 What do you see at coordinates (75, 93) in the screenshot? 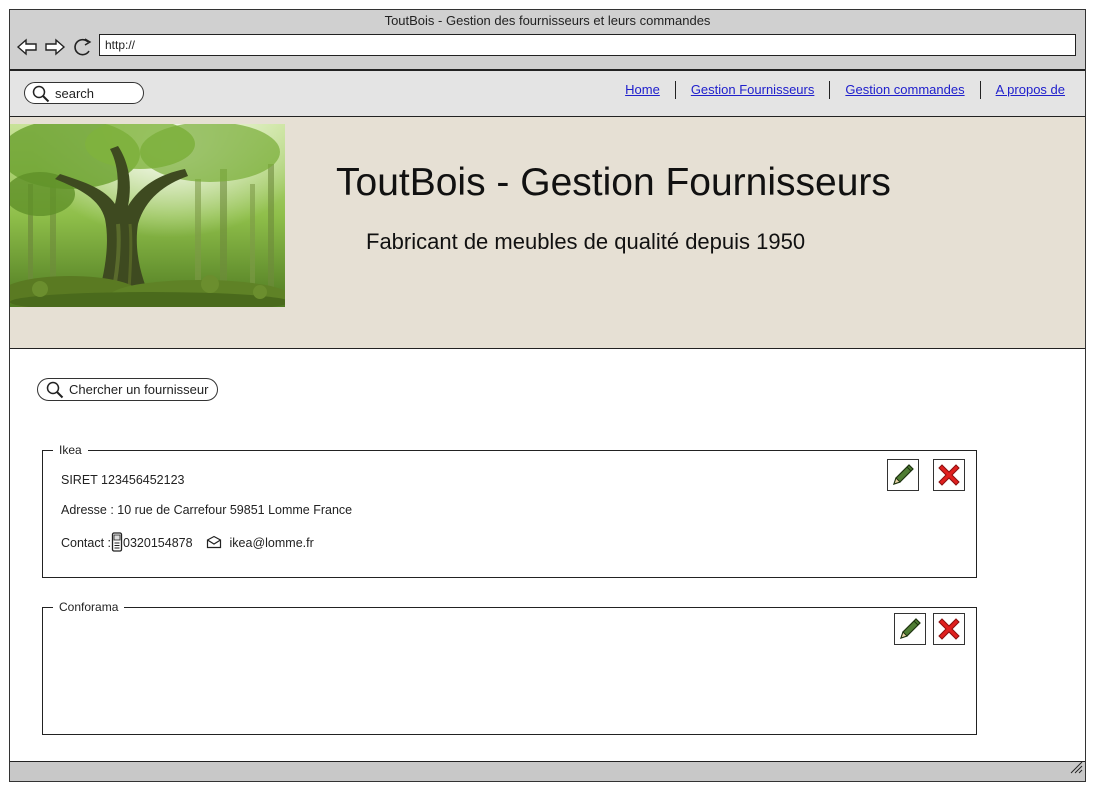
I see `search-placeholder: search` at bounding box center [75, 93].